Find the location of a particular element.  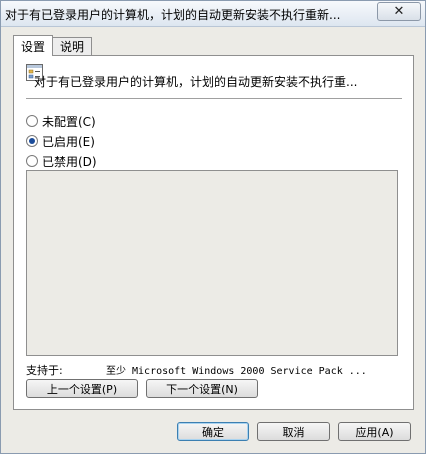

title-bar: 对于有已登录用户的计算机，计划的自动更新安装不执行重新... ✕ is located at coordinates (213, 14).